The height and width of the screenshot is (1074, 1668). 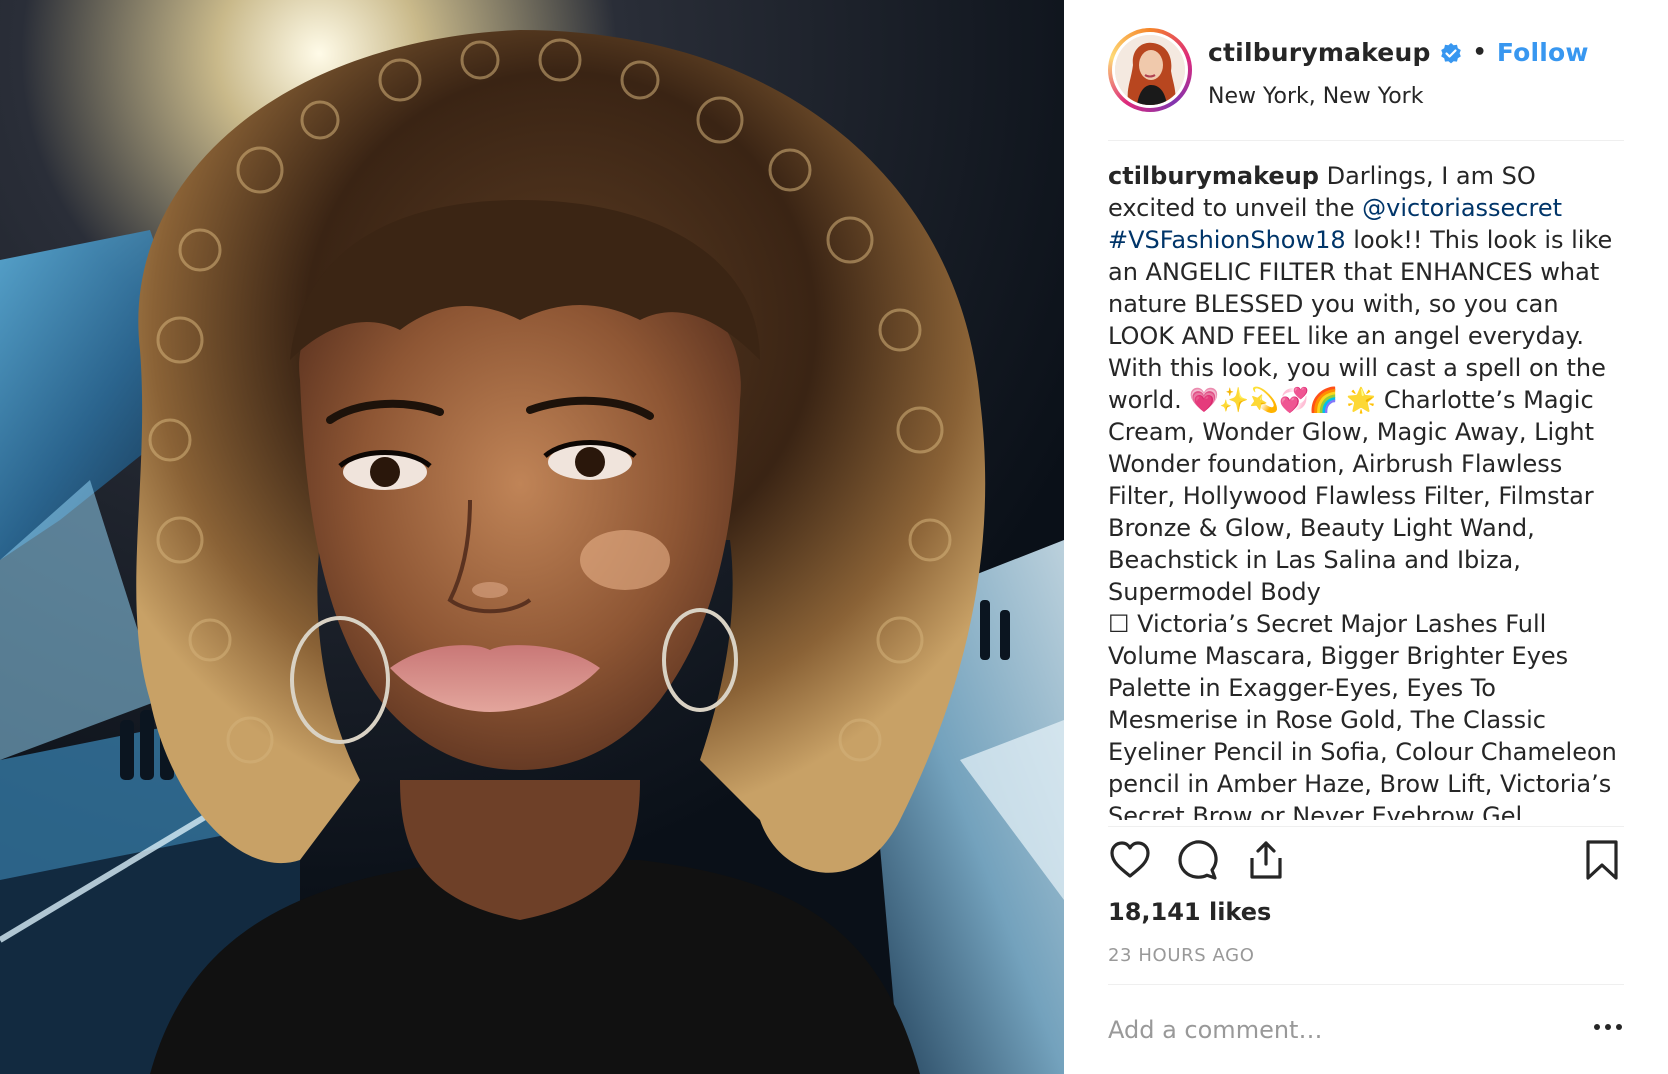 What do you see at coordinates (1315, 96) in the screenshot?
I see `post-location: New York, New York` at bounding box center [1315, 96].